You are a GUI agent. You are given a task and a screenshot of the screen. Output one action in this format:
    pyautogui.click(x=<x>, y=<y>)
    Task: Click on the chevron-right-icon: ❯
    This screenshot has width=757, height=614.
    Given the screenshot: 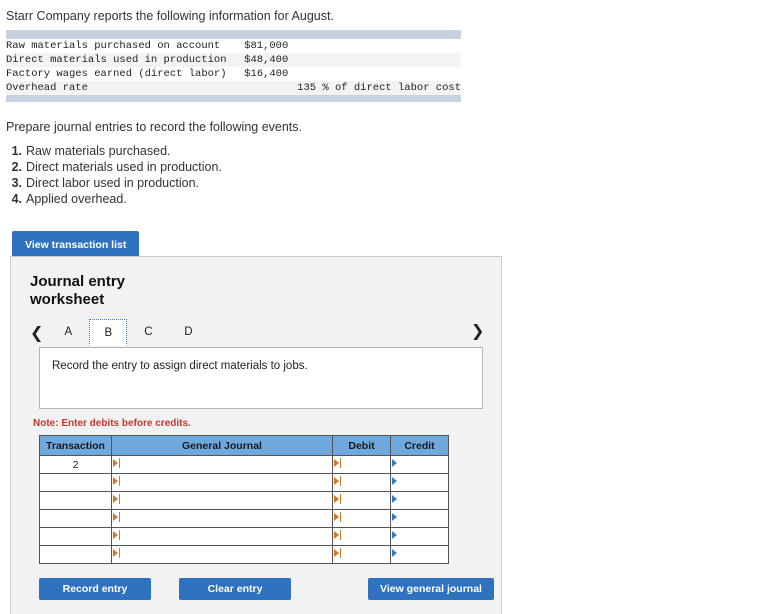 What is the action you would take?
    pyautogui.click(x=478, y=331)
    